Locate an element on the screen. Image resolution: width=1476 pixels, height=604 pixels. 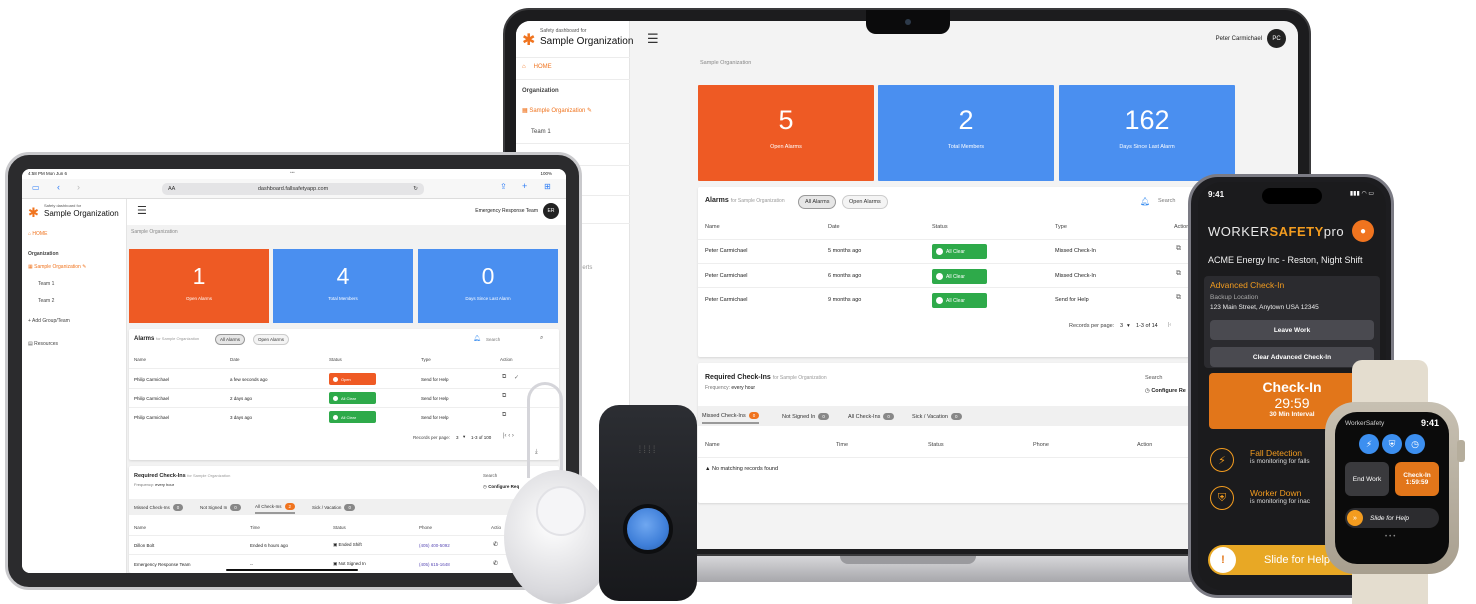
fall-detection-icon: ⚡︎ is located at coordinates (1369, 444).